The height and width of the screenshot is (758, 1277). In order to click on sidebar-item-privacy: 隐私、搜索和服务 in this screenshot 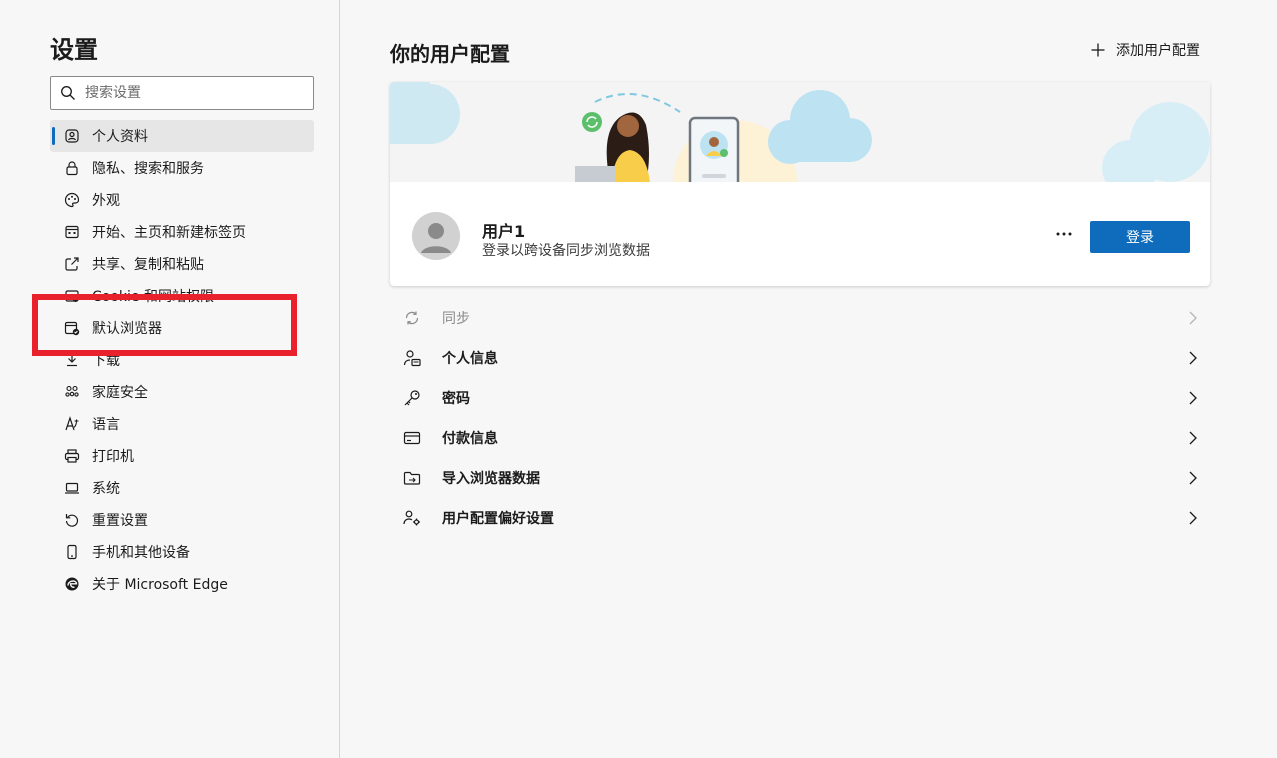, I will do `click(182, 168)`.